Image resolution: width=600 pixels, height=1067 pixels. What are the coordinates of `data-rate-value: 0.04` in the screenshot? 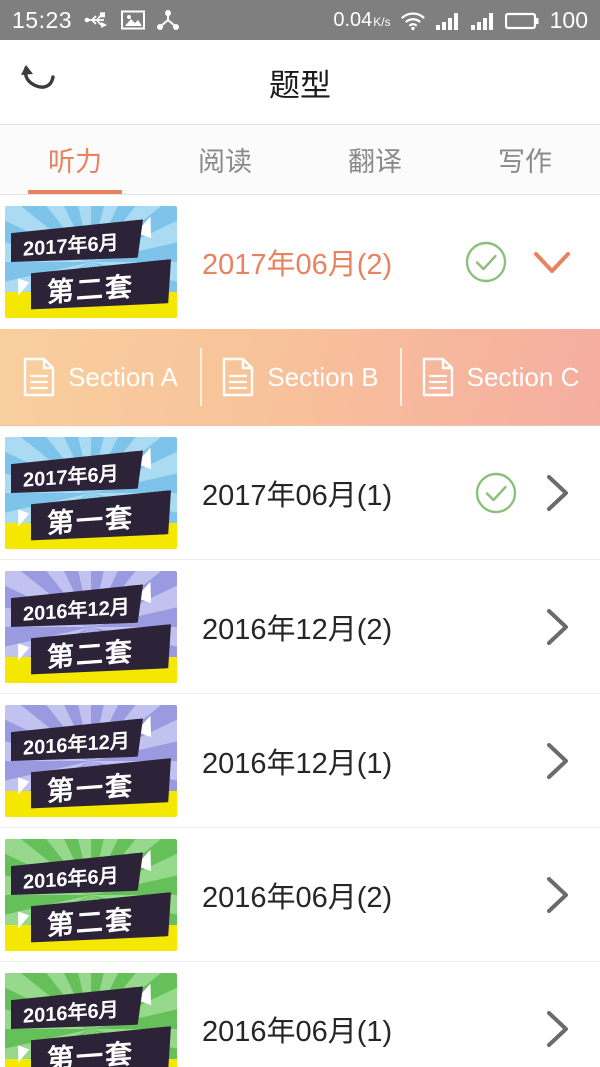 It's located at (353, 19).